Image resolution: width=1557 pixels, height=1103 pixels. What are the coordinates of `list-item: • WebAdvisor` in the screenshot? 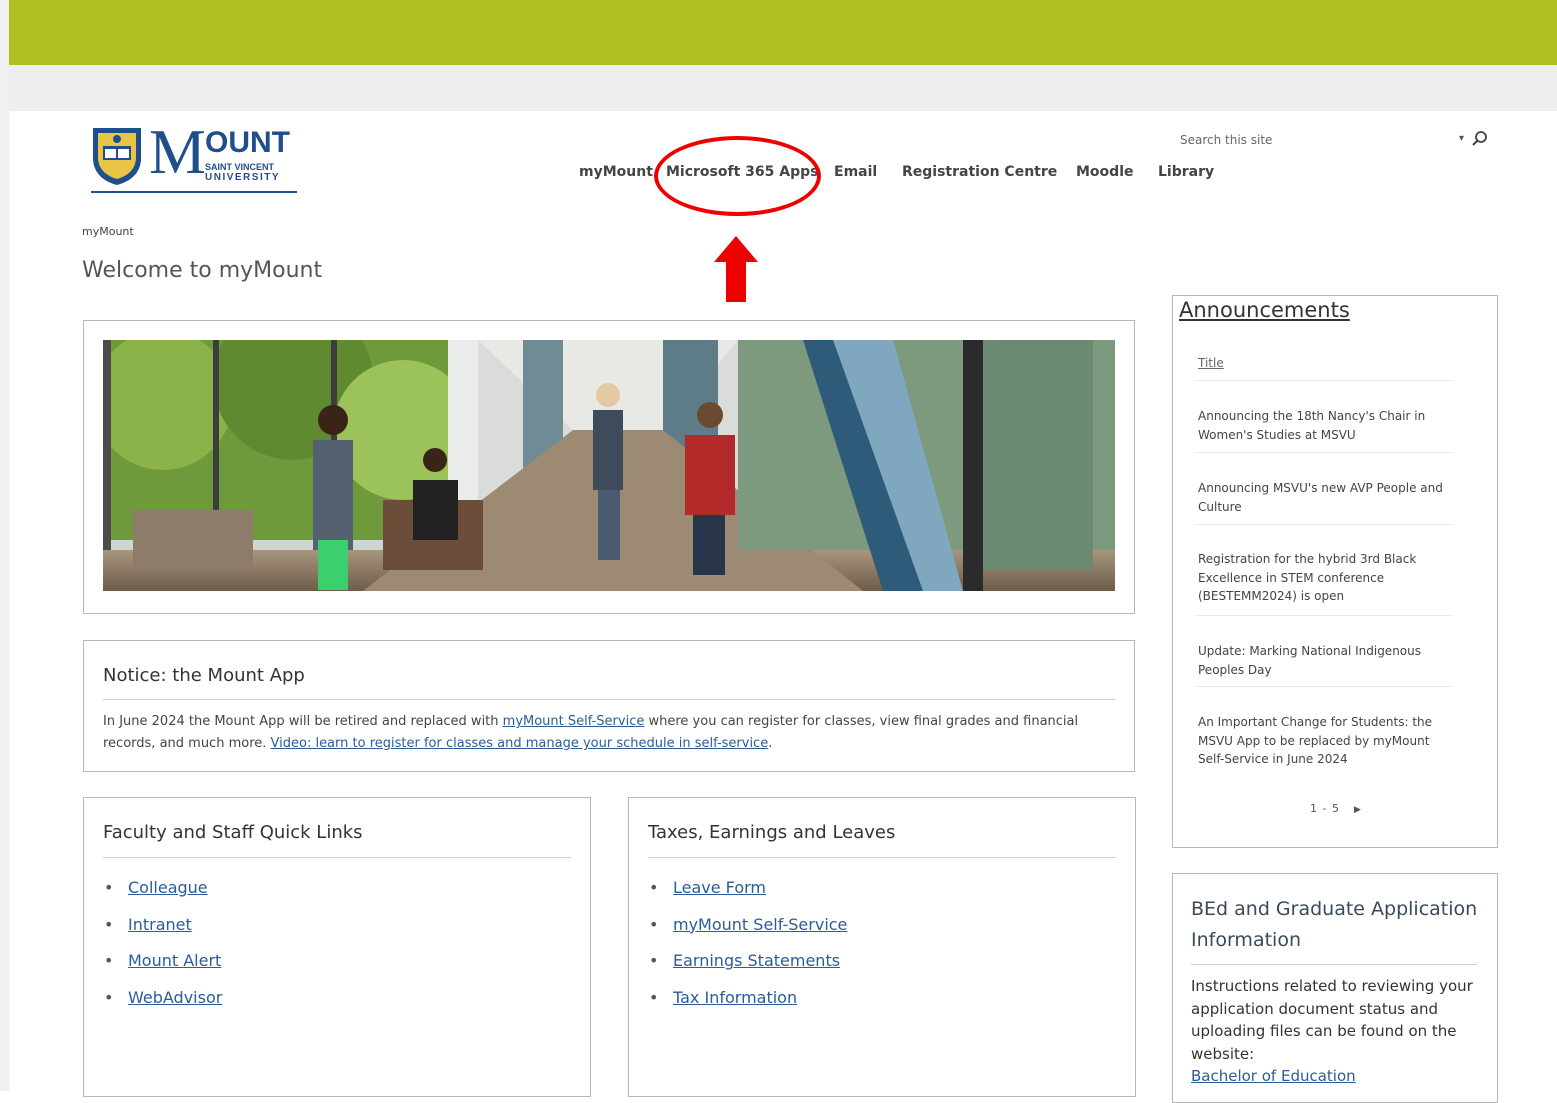 It's located at (163, 1006).